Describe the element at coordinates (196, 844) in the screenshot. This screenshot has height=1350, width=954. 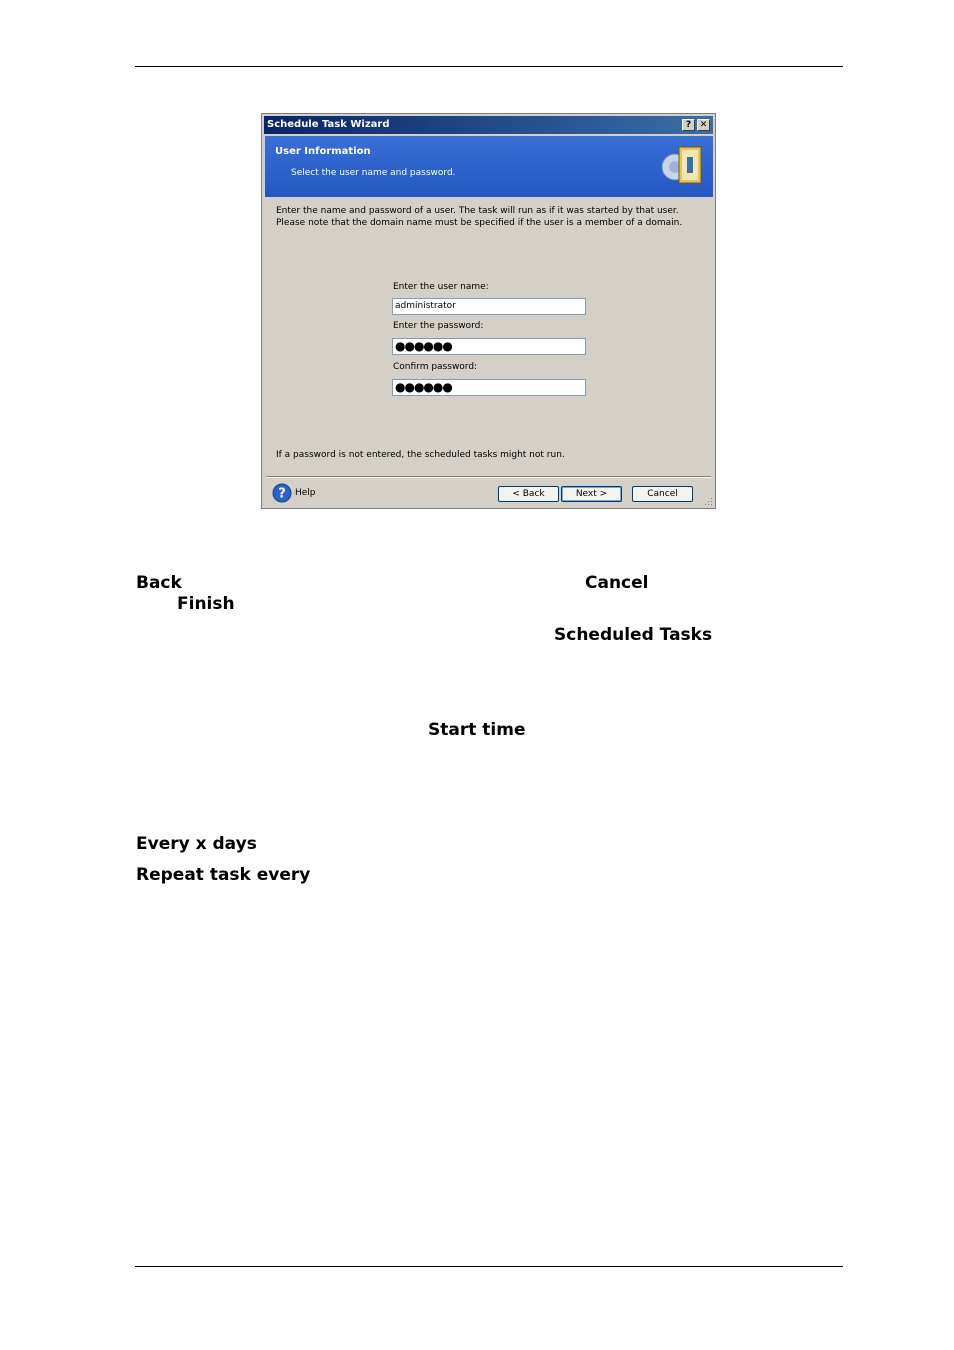
I see `term-every-x-days: Every x days` at that location.